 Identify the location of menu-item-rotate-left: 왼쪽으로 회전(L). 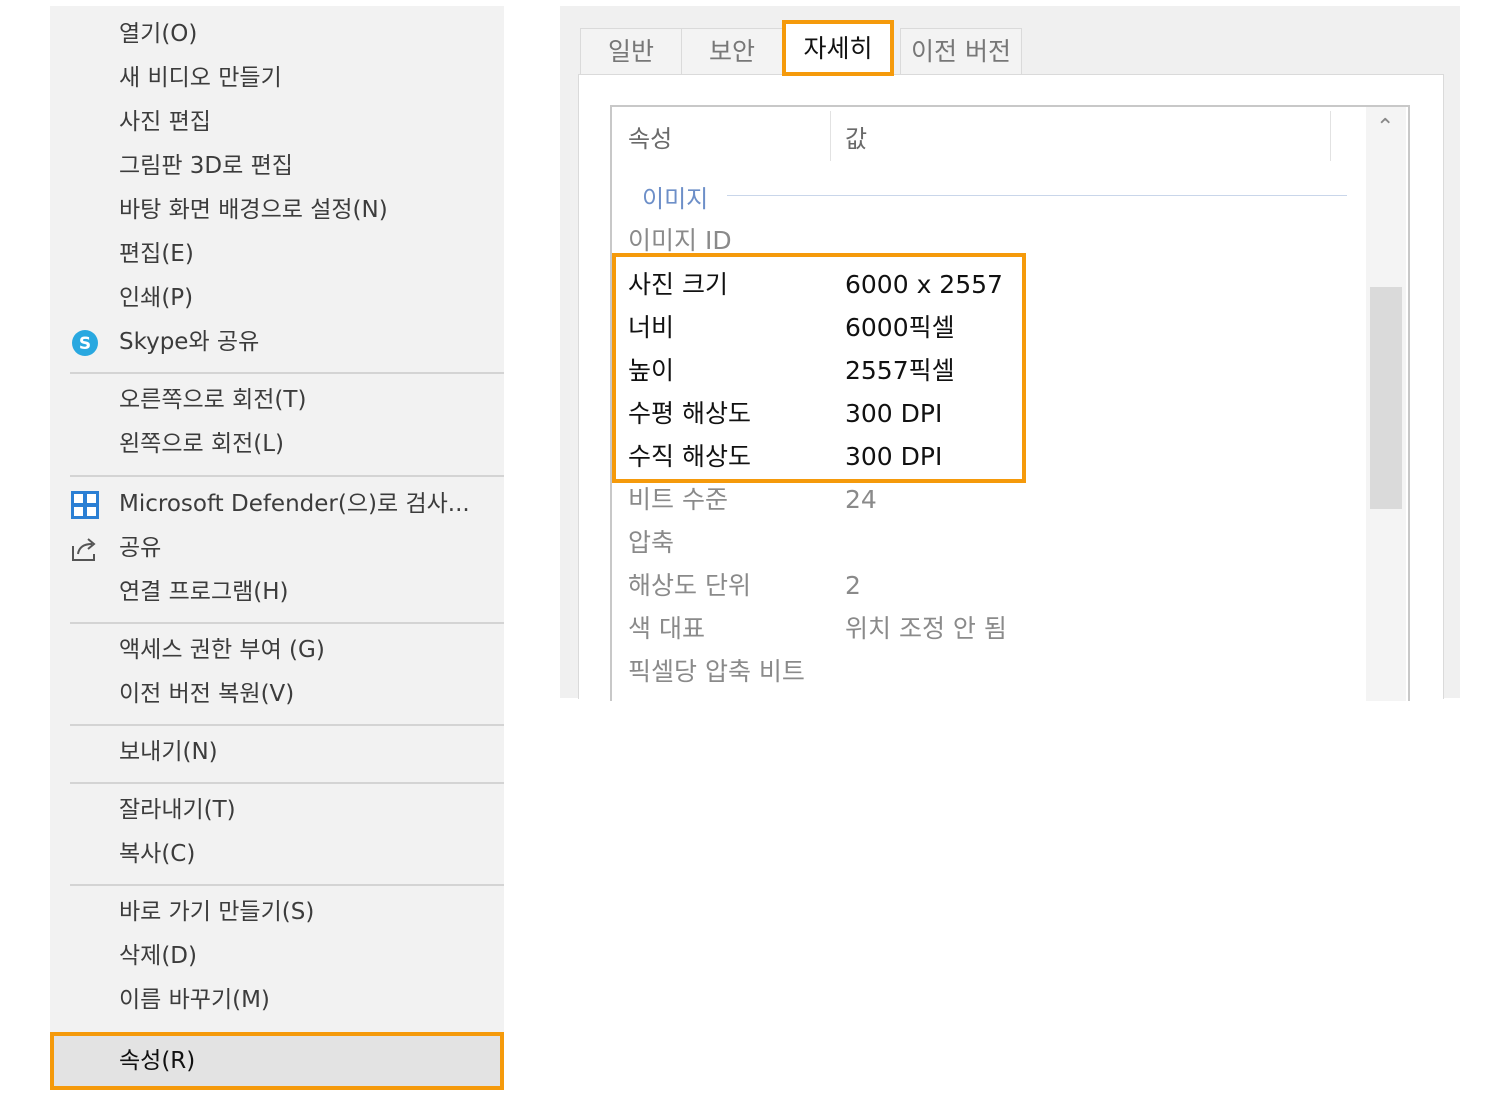
(277, 444).